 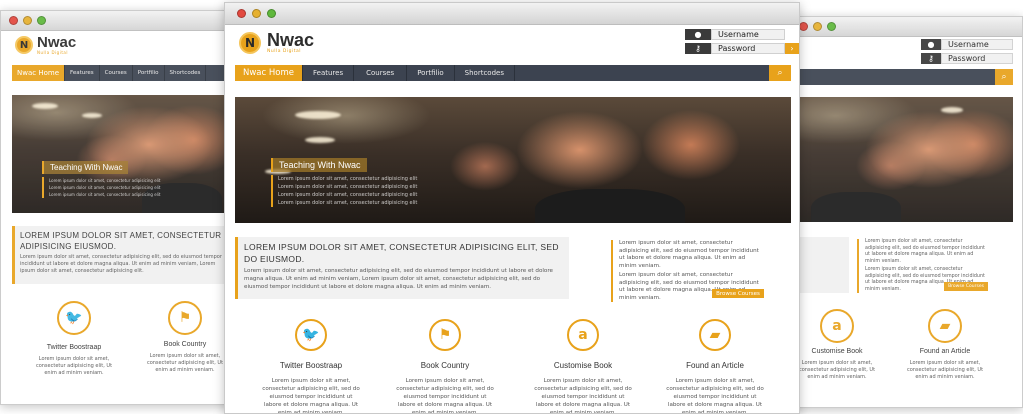 I want to click on login-form: ● Username ⚷ Password ›, so click(x=742, y=43).